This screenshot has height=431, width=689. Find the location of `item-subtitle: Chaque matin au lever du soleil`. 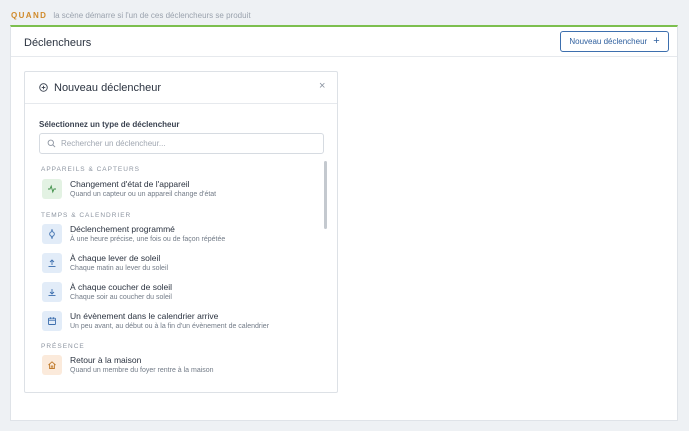

item-subtitle: Chaque matin au lever du soleil is located at coordinates (119, 268).